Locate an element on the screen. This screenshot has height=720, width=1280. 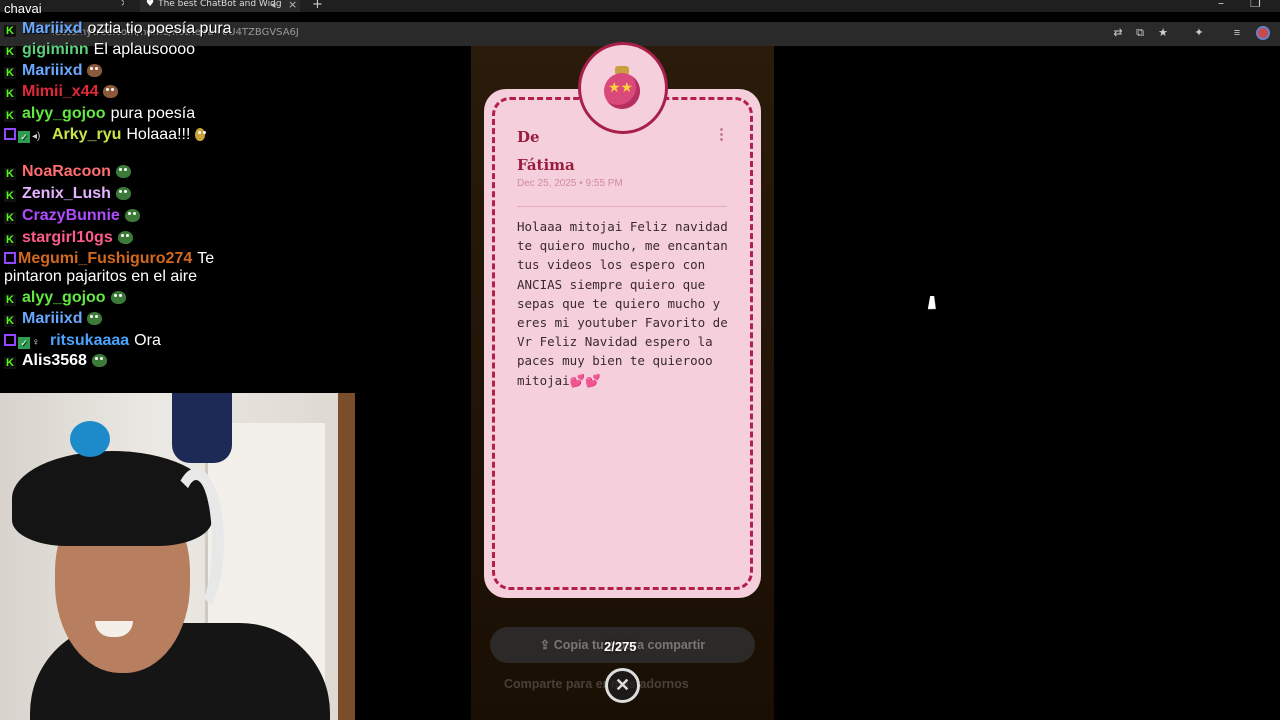
star-icon: ★ is located at coordinates (1163, 33).